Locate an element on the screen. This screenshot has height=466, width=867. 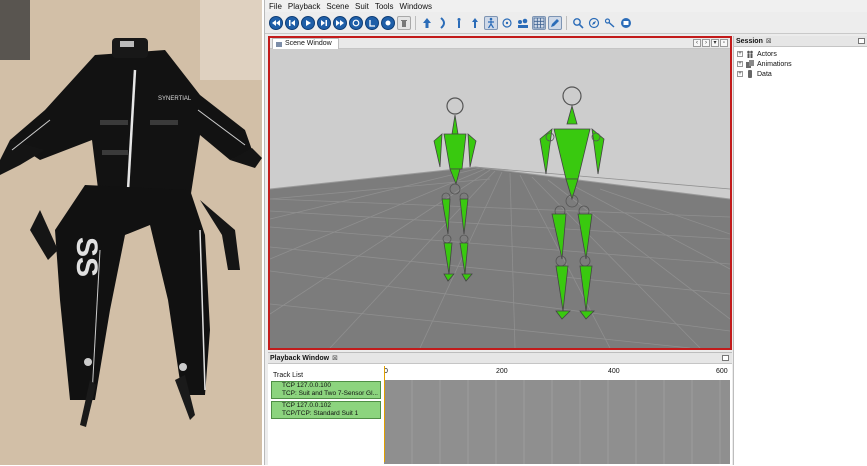
scene-window-title: Scene Window is located at coordinates (308, 43).